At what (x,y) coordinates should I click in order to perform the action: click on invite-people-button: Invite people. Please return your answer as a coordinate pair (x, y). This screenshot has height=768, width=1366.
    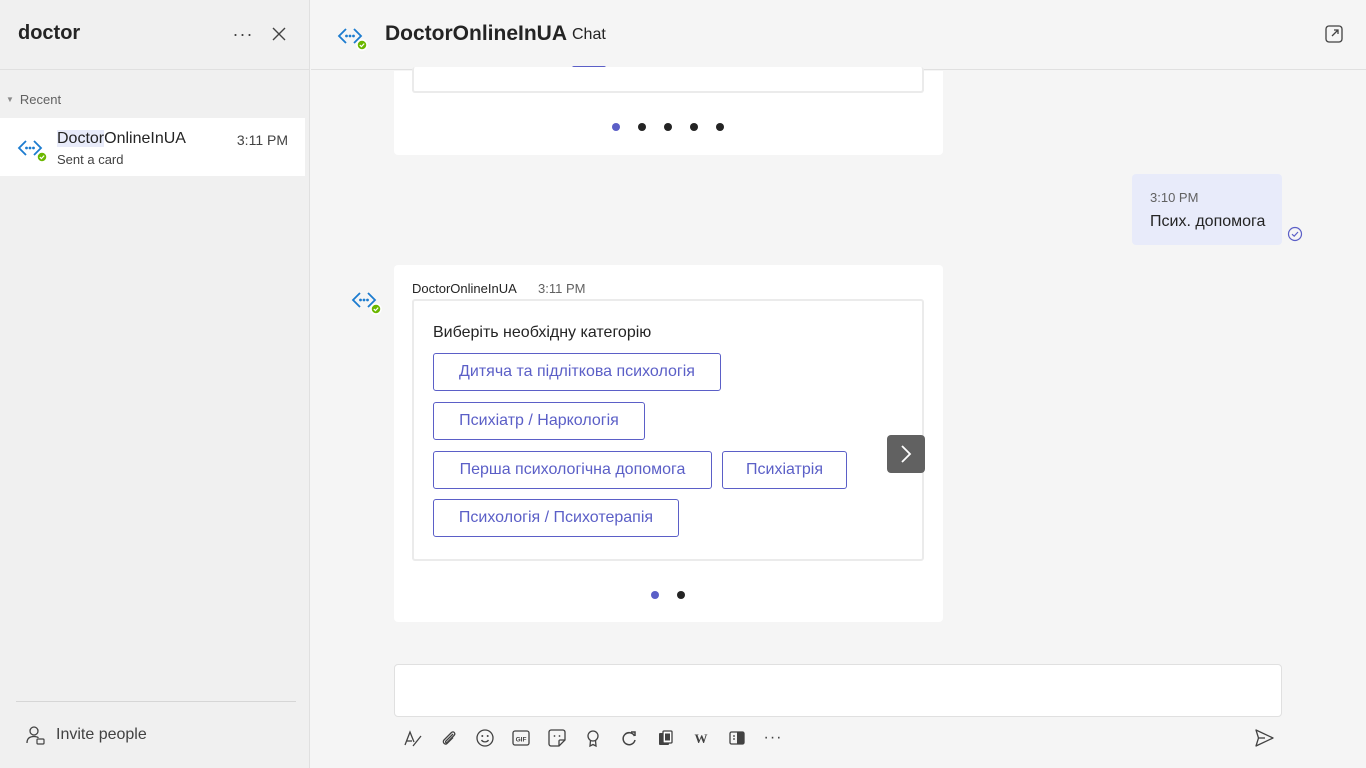
    Looking at the image, I should click on (85, 735).